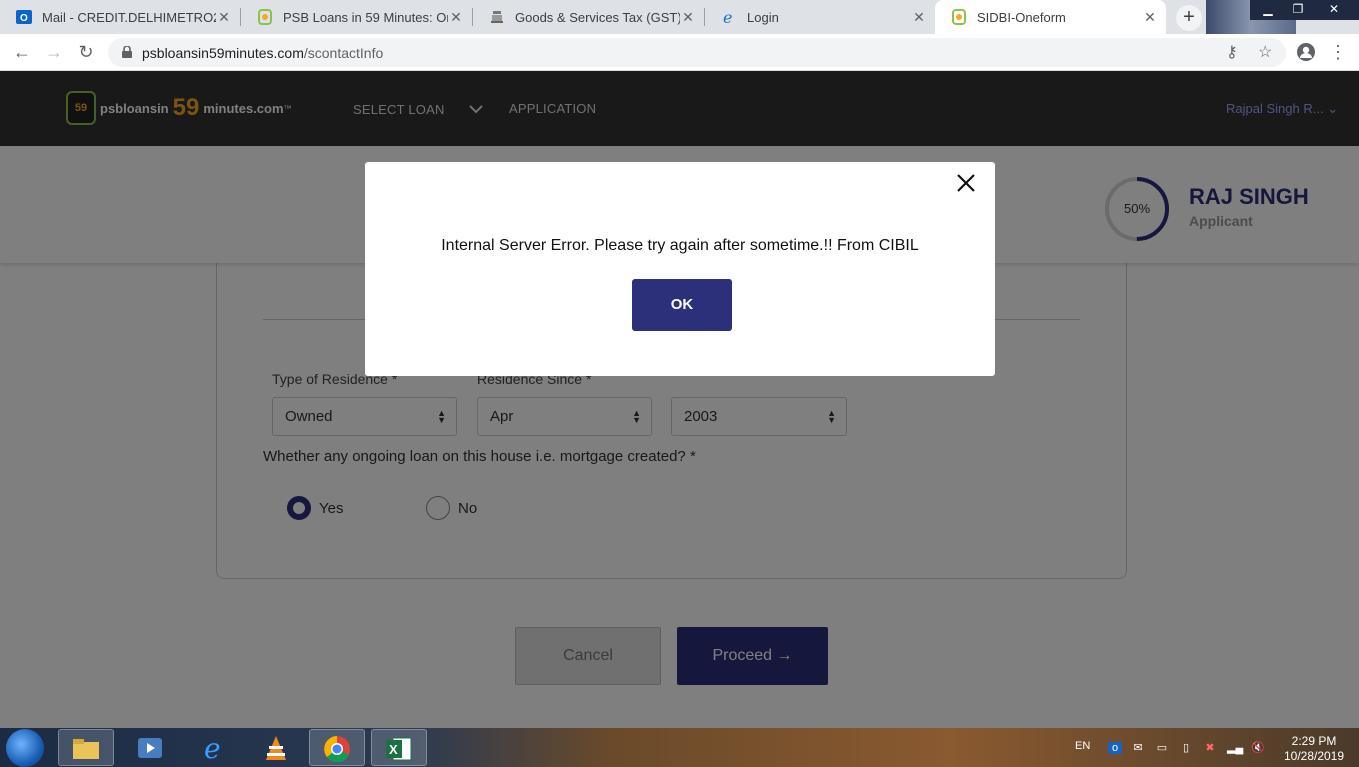 This screenshot has width=1359, height=767. I want to click on svg-text: O, so click(24, 18).